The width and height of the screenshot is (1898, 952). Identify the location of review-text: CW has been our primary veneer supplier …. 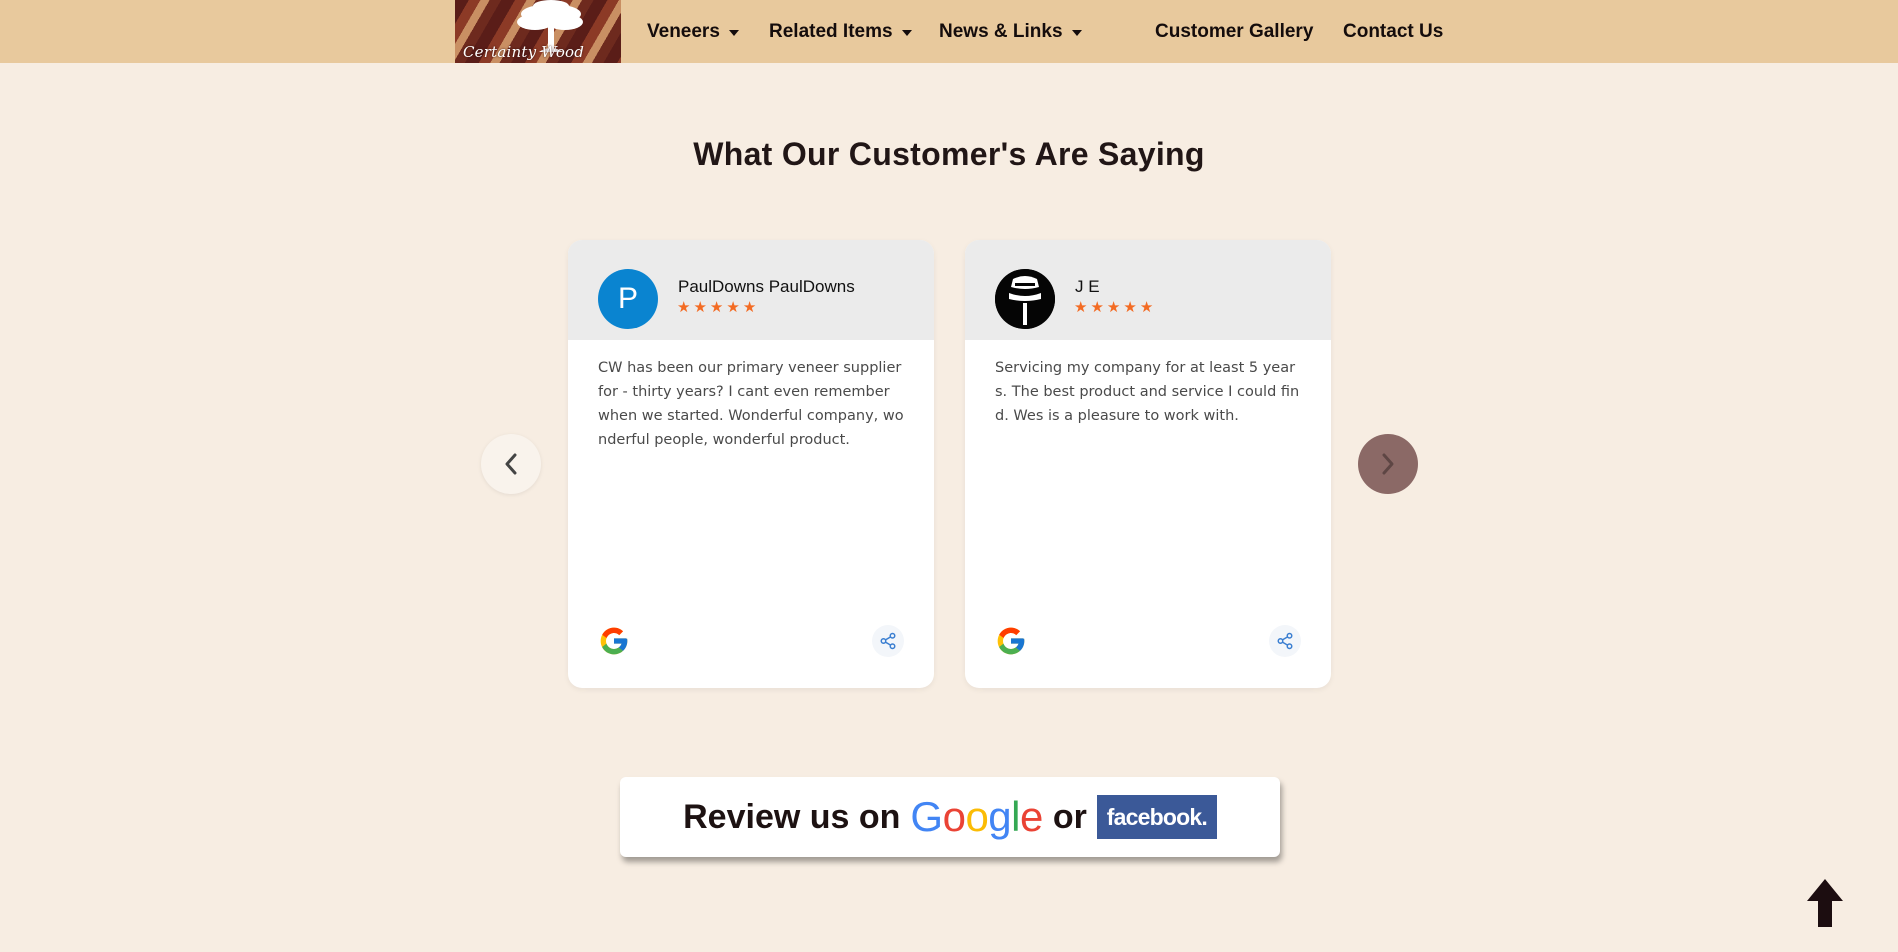
(751, 404).